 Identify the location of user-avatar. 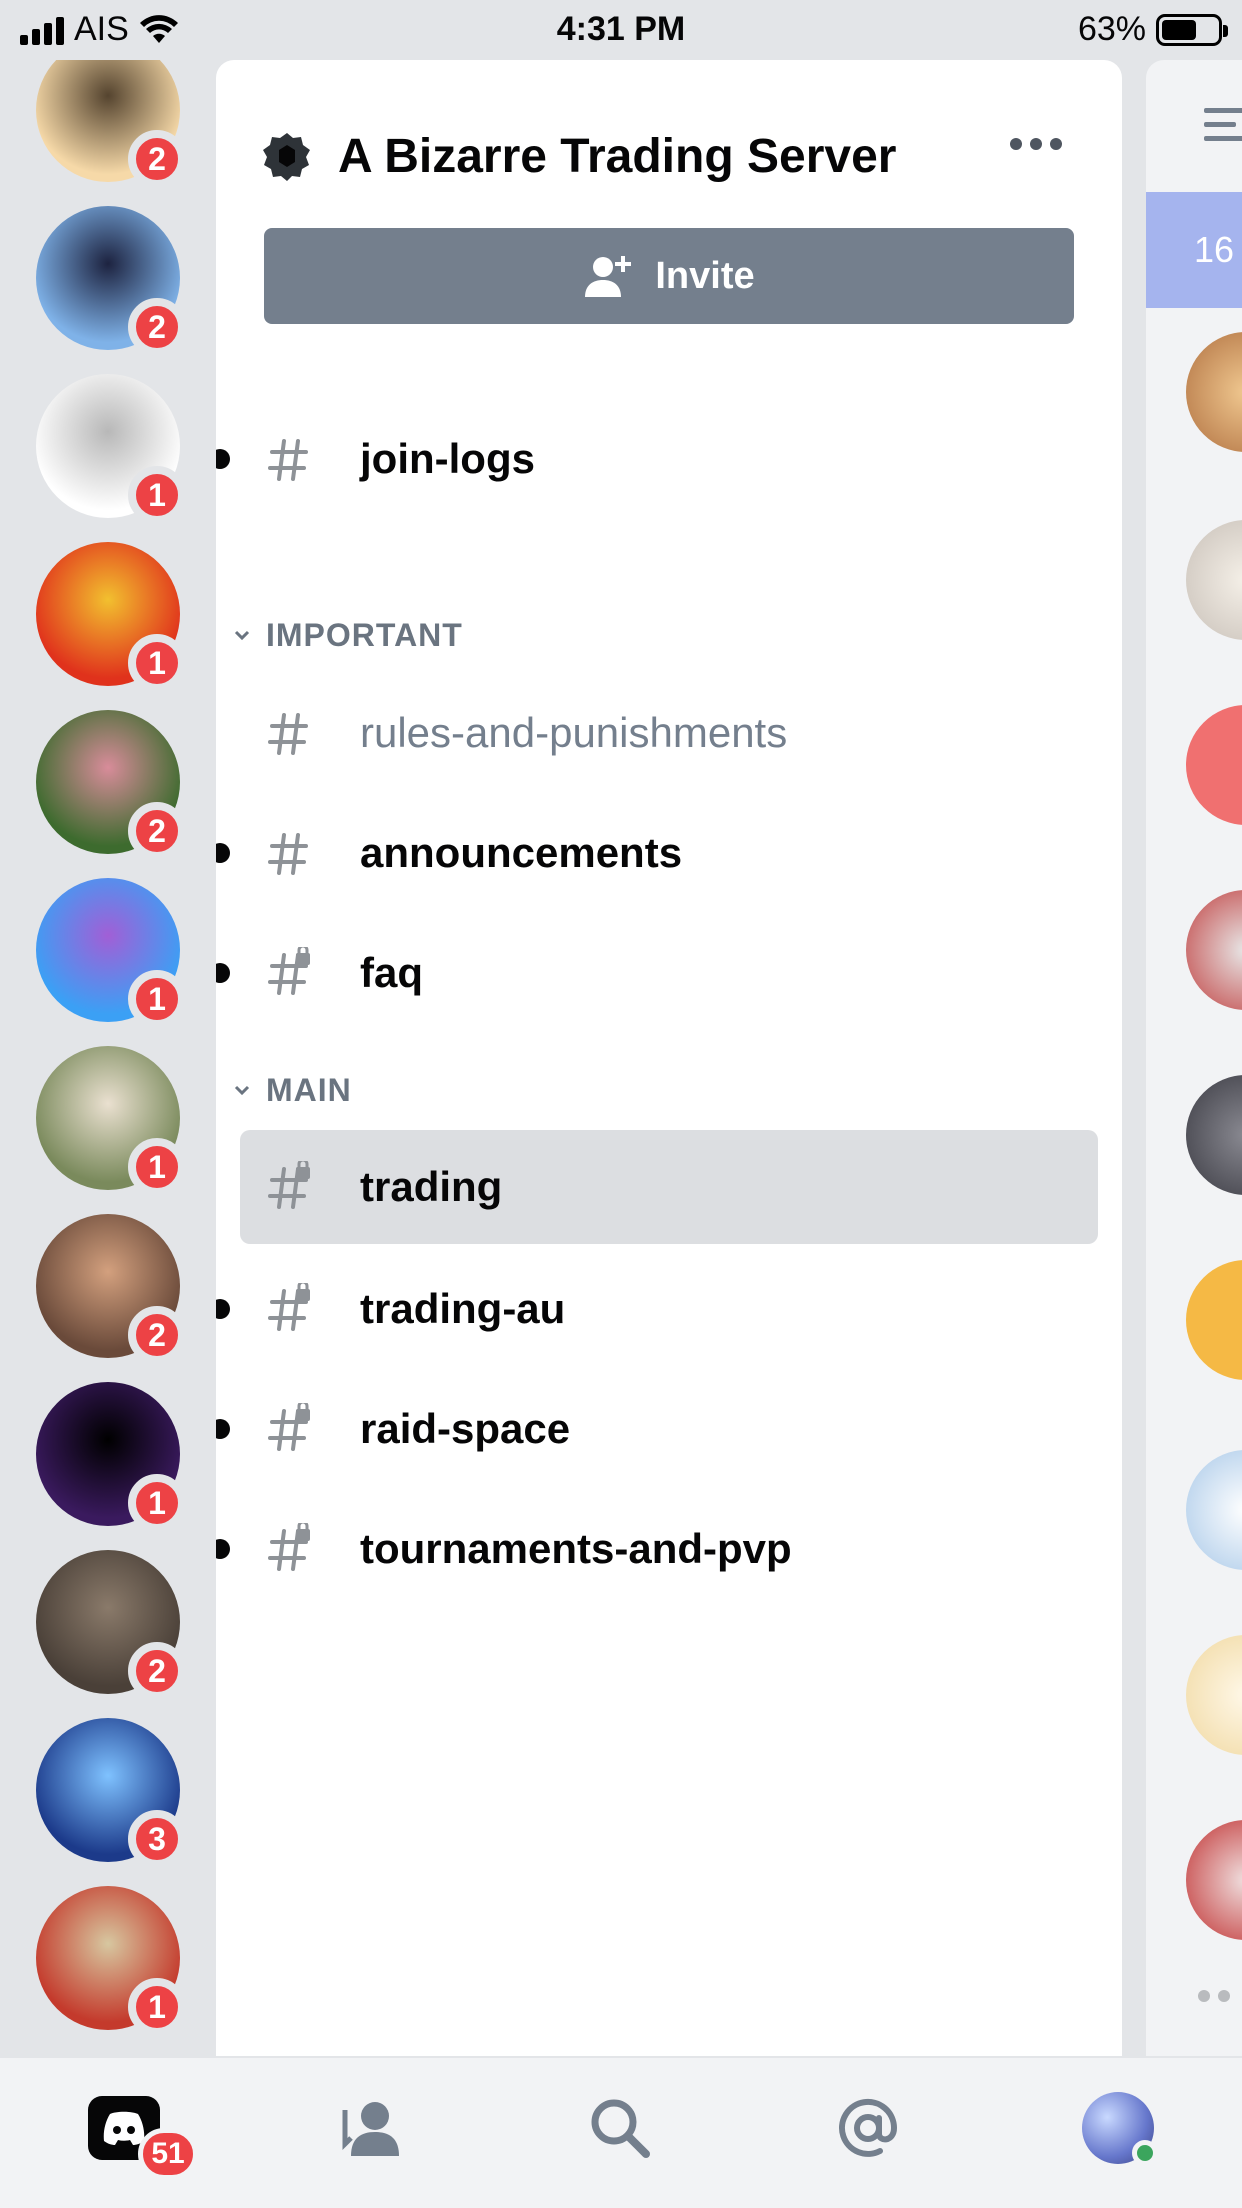
(1120, 2129).